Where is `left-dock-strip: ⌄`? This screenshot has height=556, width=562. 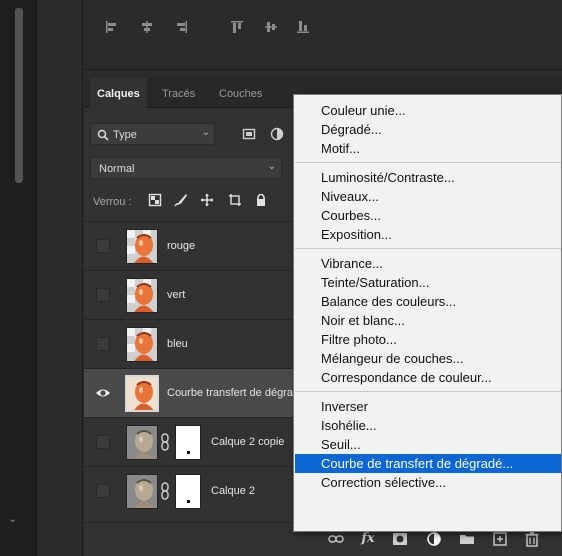
left-dock-strip: ⌄ is located at coordinates (18, 278).